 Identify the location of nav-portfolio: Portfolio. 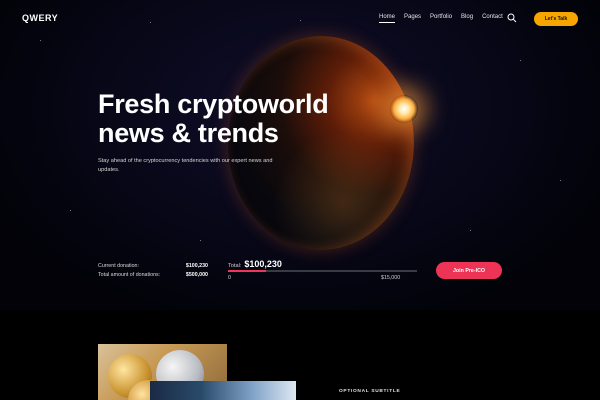
(441, 18).